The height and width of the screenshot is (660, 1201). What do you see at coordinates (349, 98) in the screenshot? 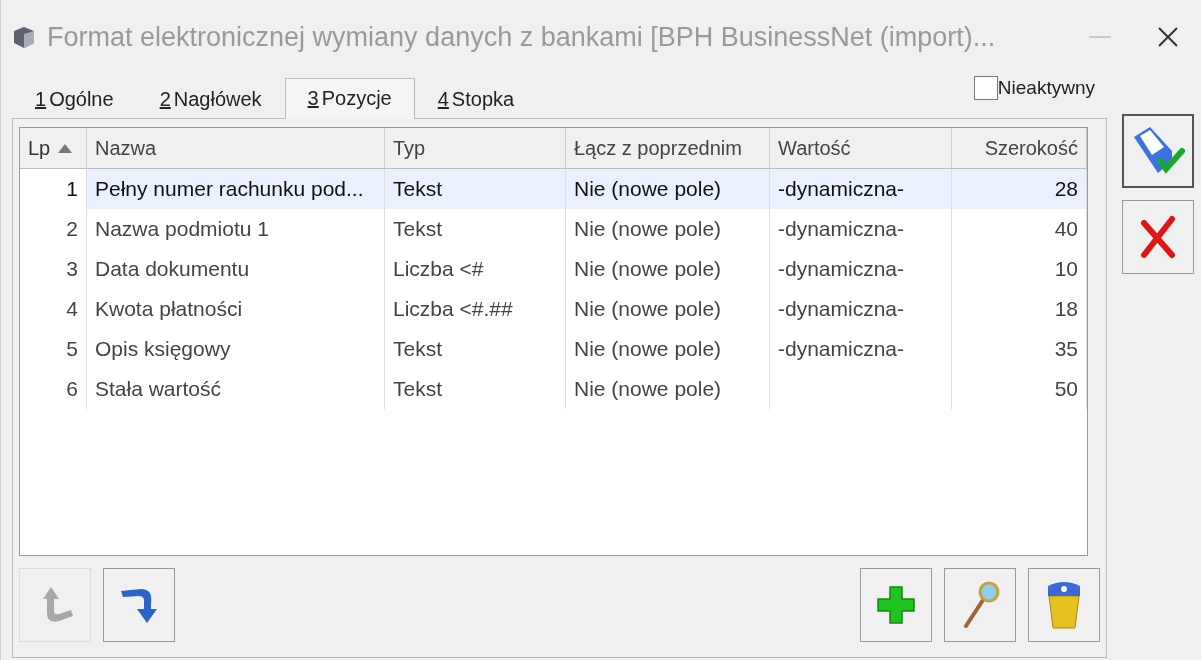
I see `tab: 3 Pozycje` at bounding box center [349, 98].